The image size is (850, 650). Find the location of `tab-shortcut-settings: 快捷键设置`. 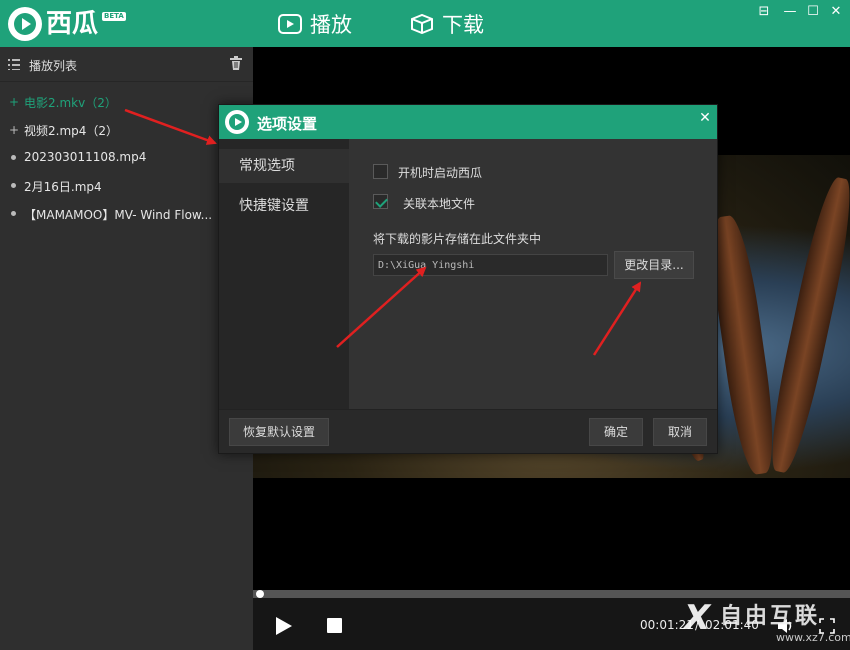

tab-shortcut-settings: 快捷键设置 is located at coordinates (284, 206).